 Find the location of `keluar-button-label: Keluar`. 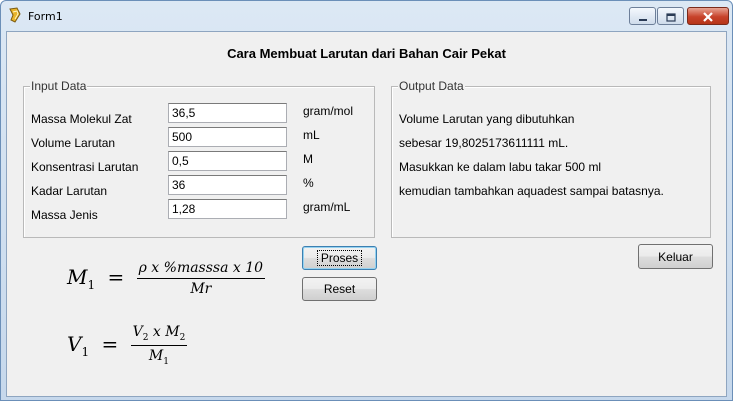

keluar-button-label: Keluar is located at coordinates (675, 256).